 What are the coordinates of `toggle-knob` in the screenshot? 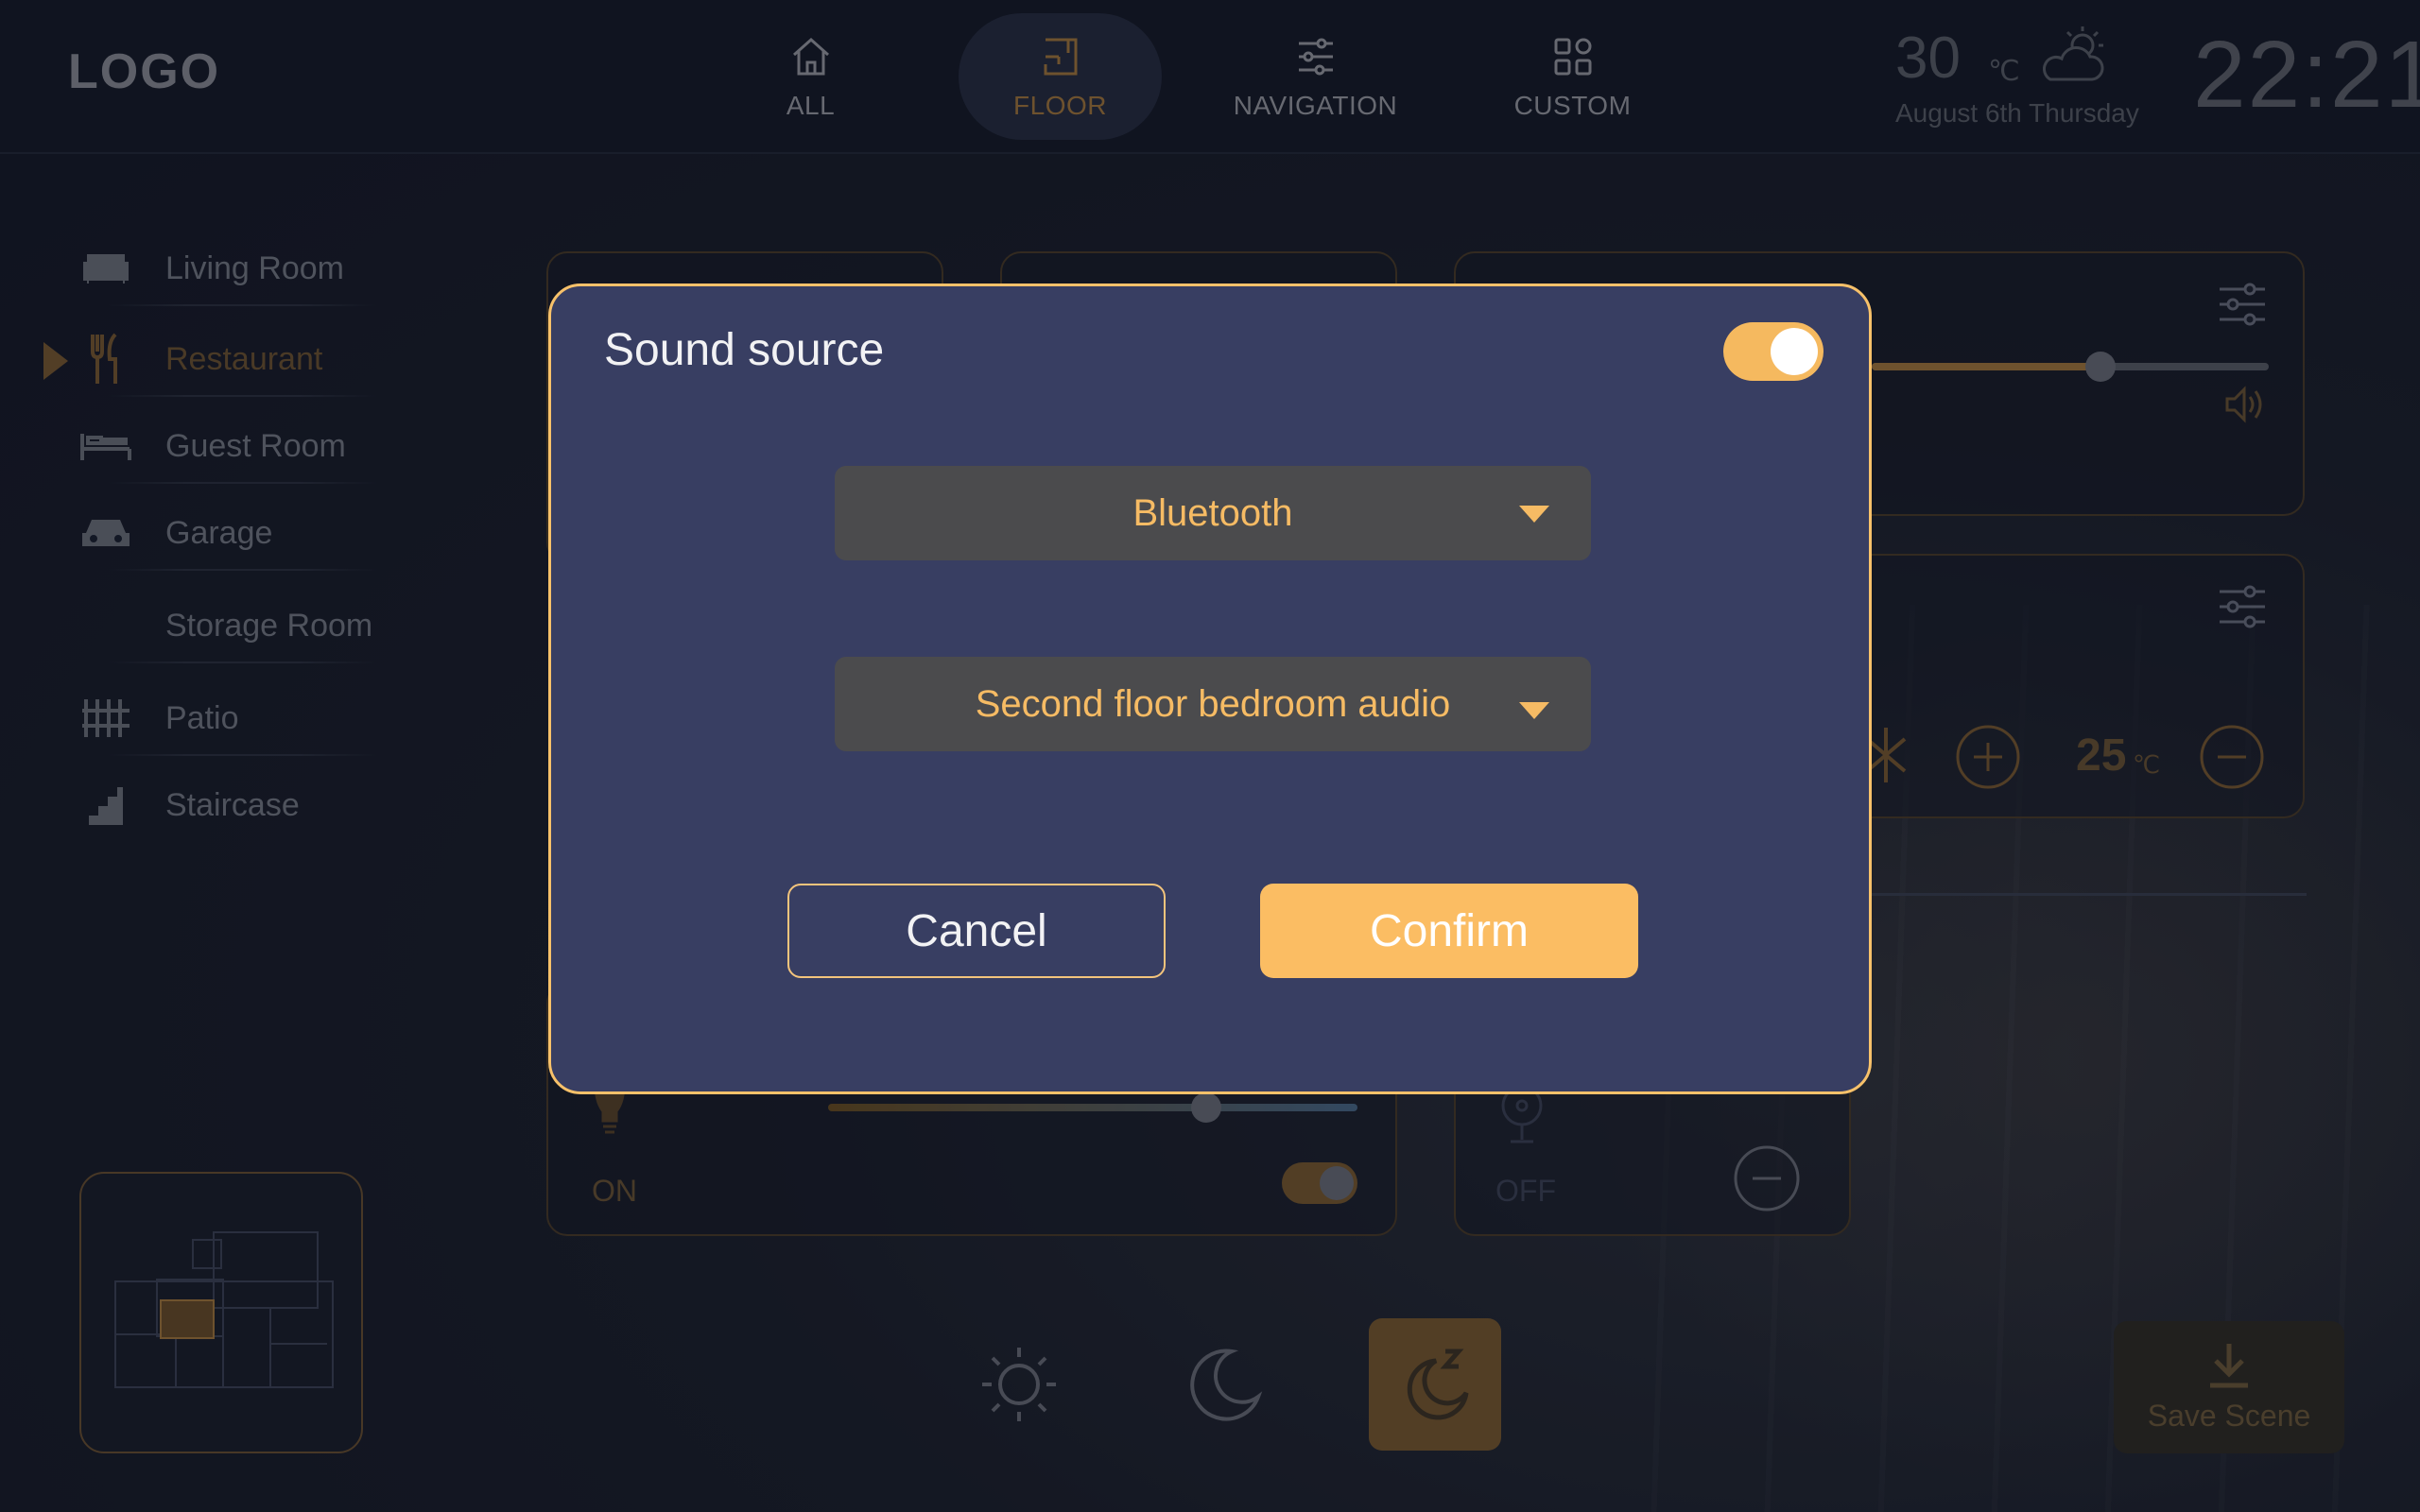 It's located at (1794, 351).